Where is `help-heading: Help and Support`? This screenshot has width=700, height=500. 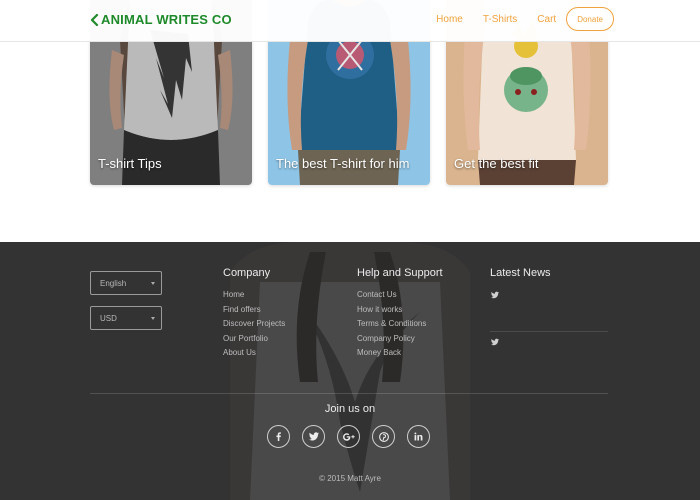 help-heading: Help and Support is located at coordinates (400, 273).